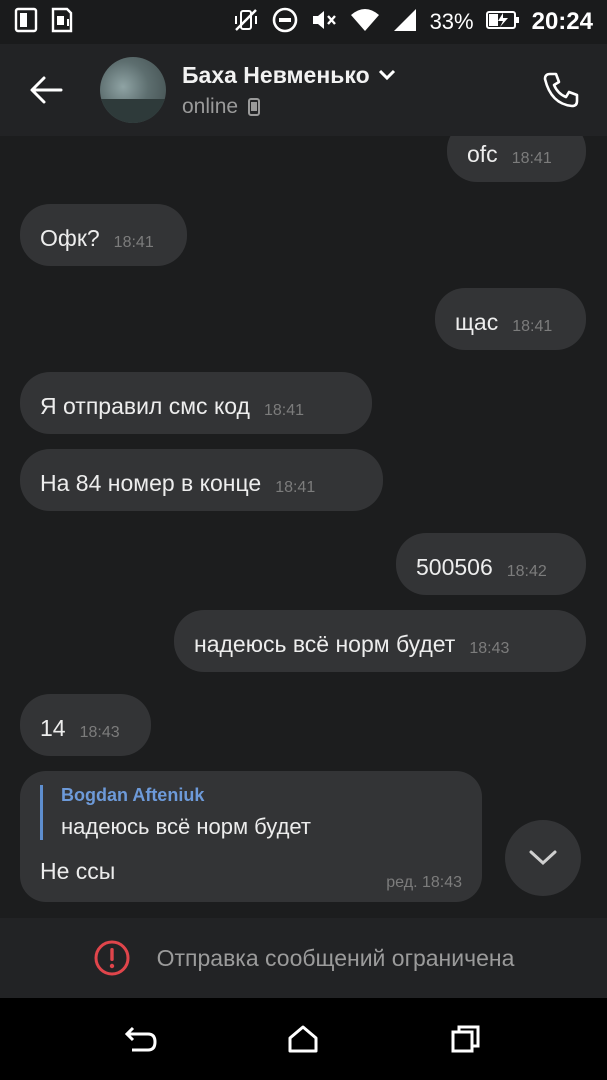 This screenshot has width=607, height=1080. I want to click on navigation-bar, so click(303, 1039).